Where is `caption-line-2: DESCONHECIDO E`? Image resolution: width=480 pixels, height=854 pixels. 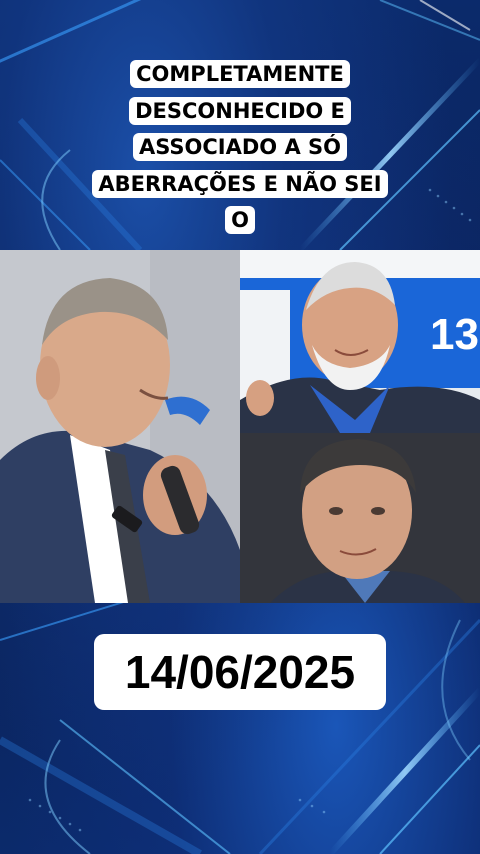 caption-line-2: DESCONHECIDO E is located at coordinates (240, 110).